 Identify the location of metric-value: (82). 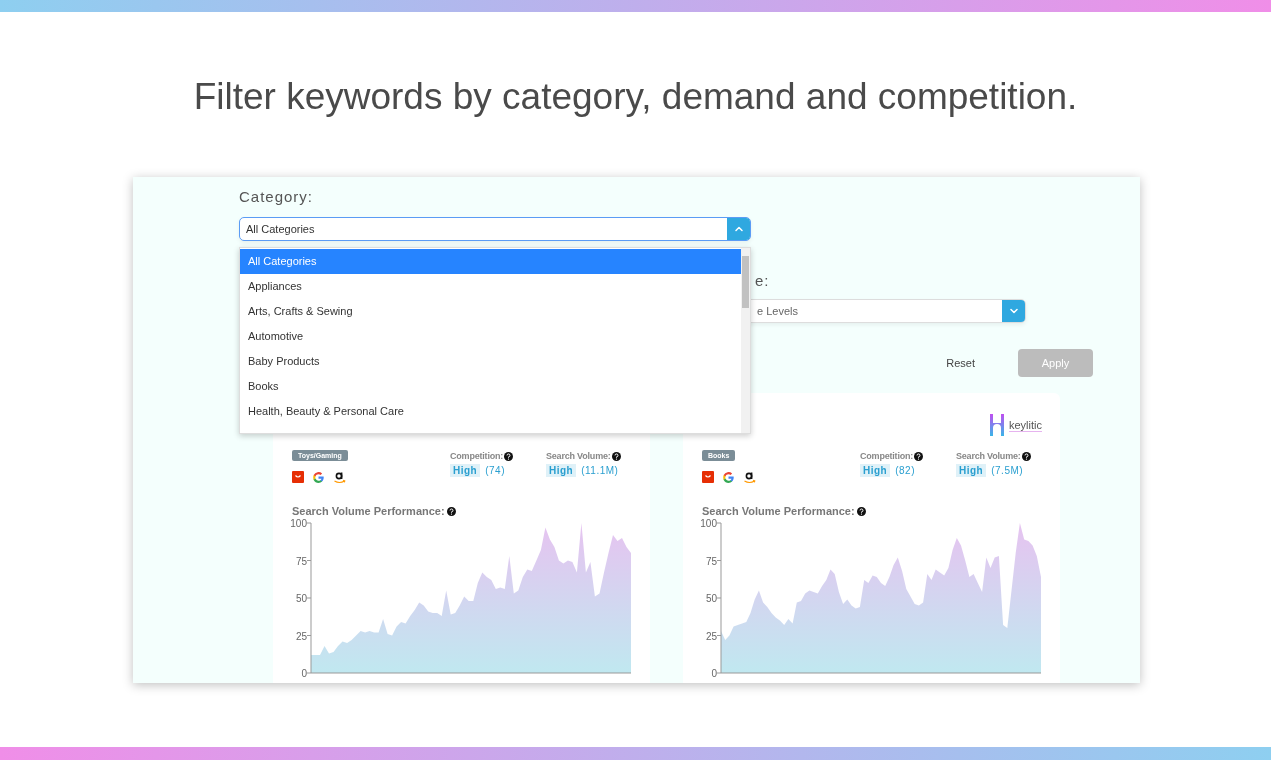
(905, 470).